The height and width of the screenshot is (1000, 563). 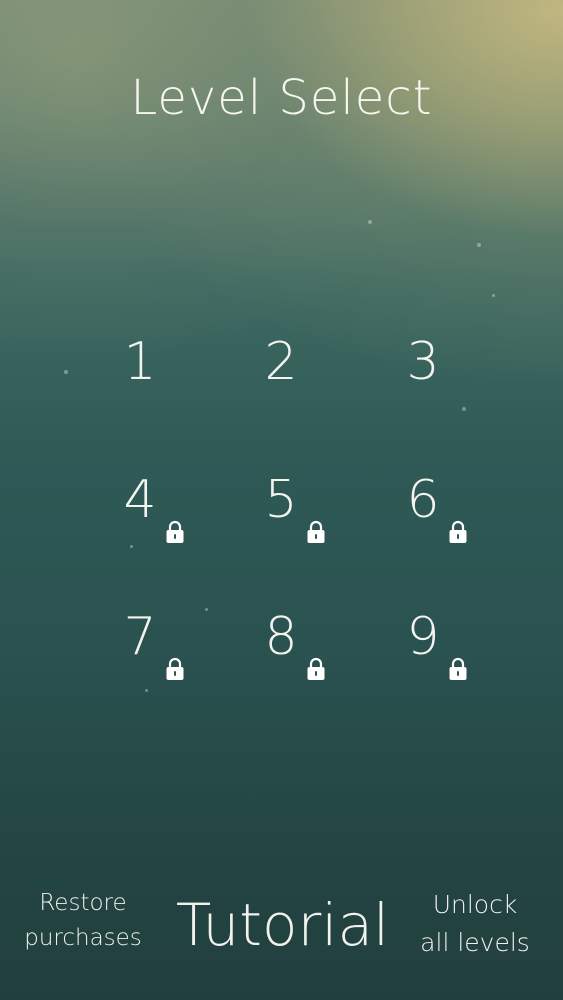 I want to click on level-button-5: 5, so click(x=281, y=523).